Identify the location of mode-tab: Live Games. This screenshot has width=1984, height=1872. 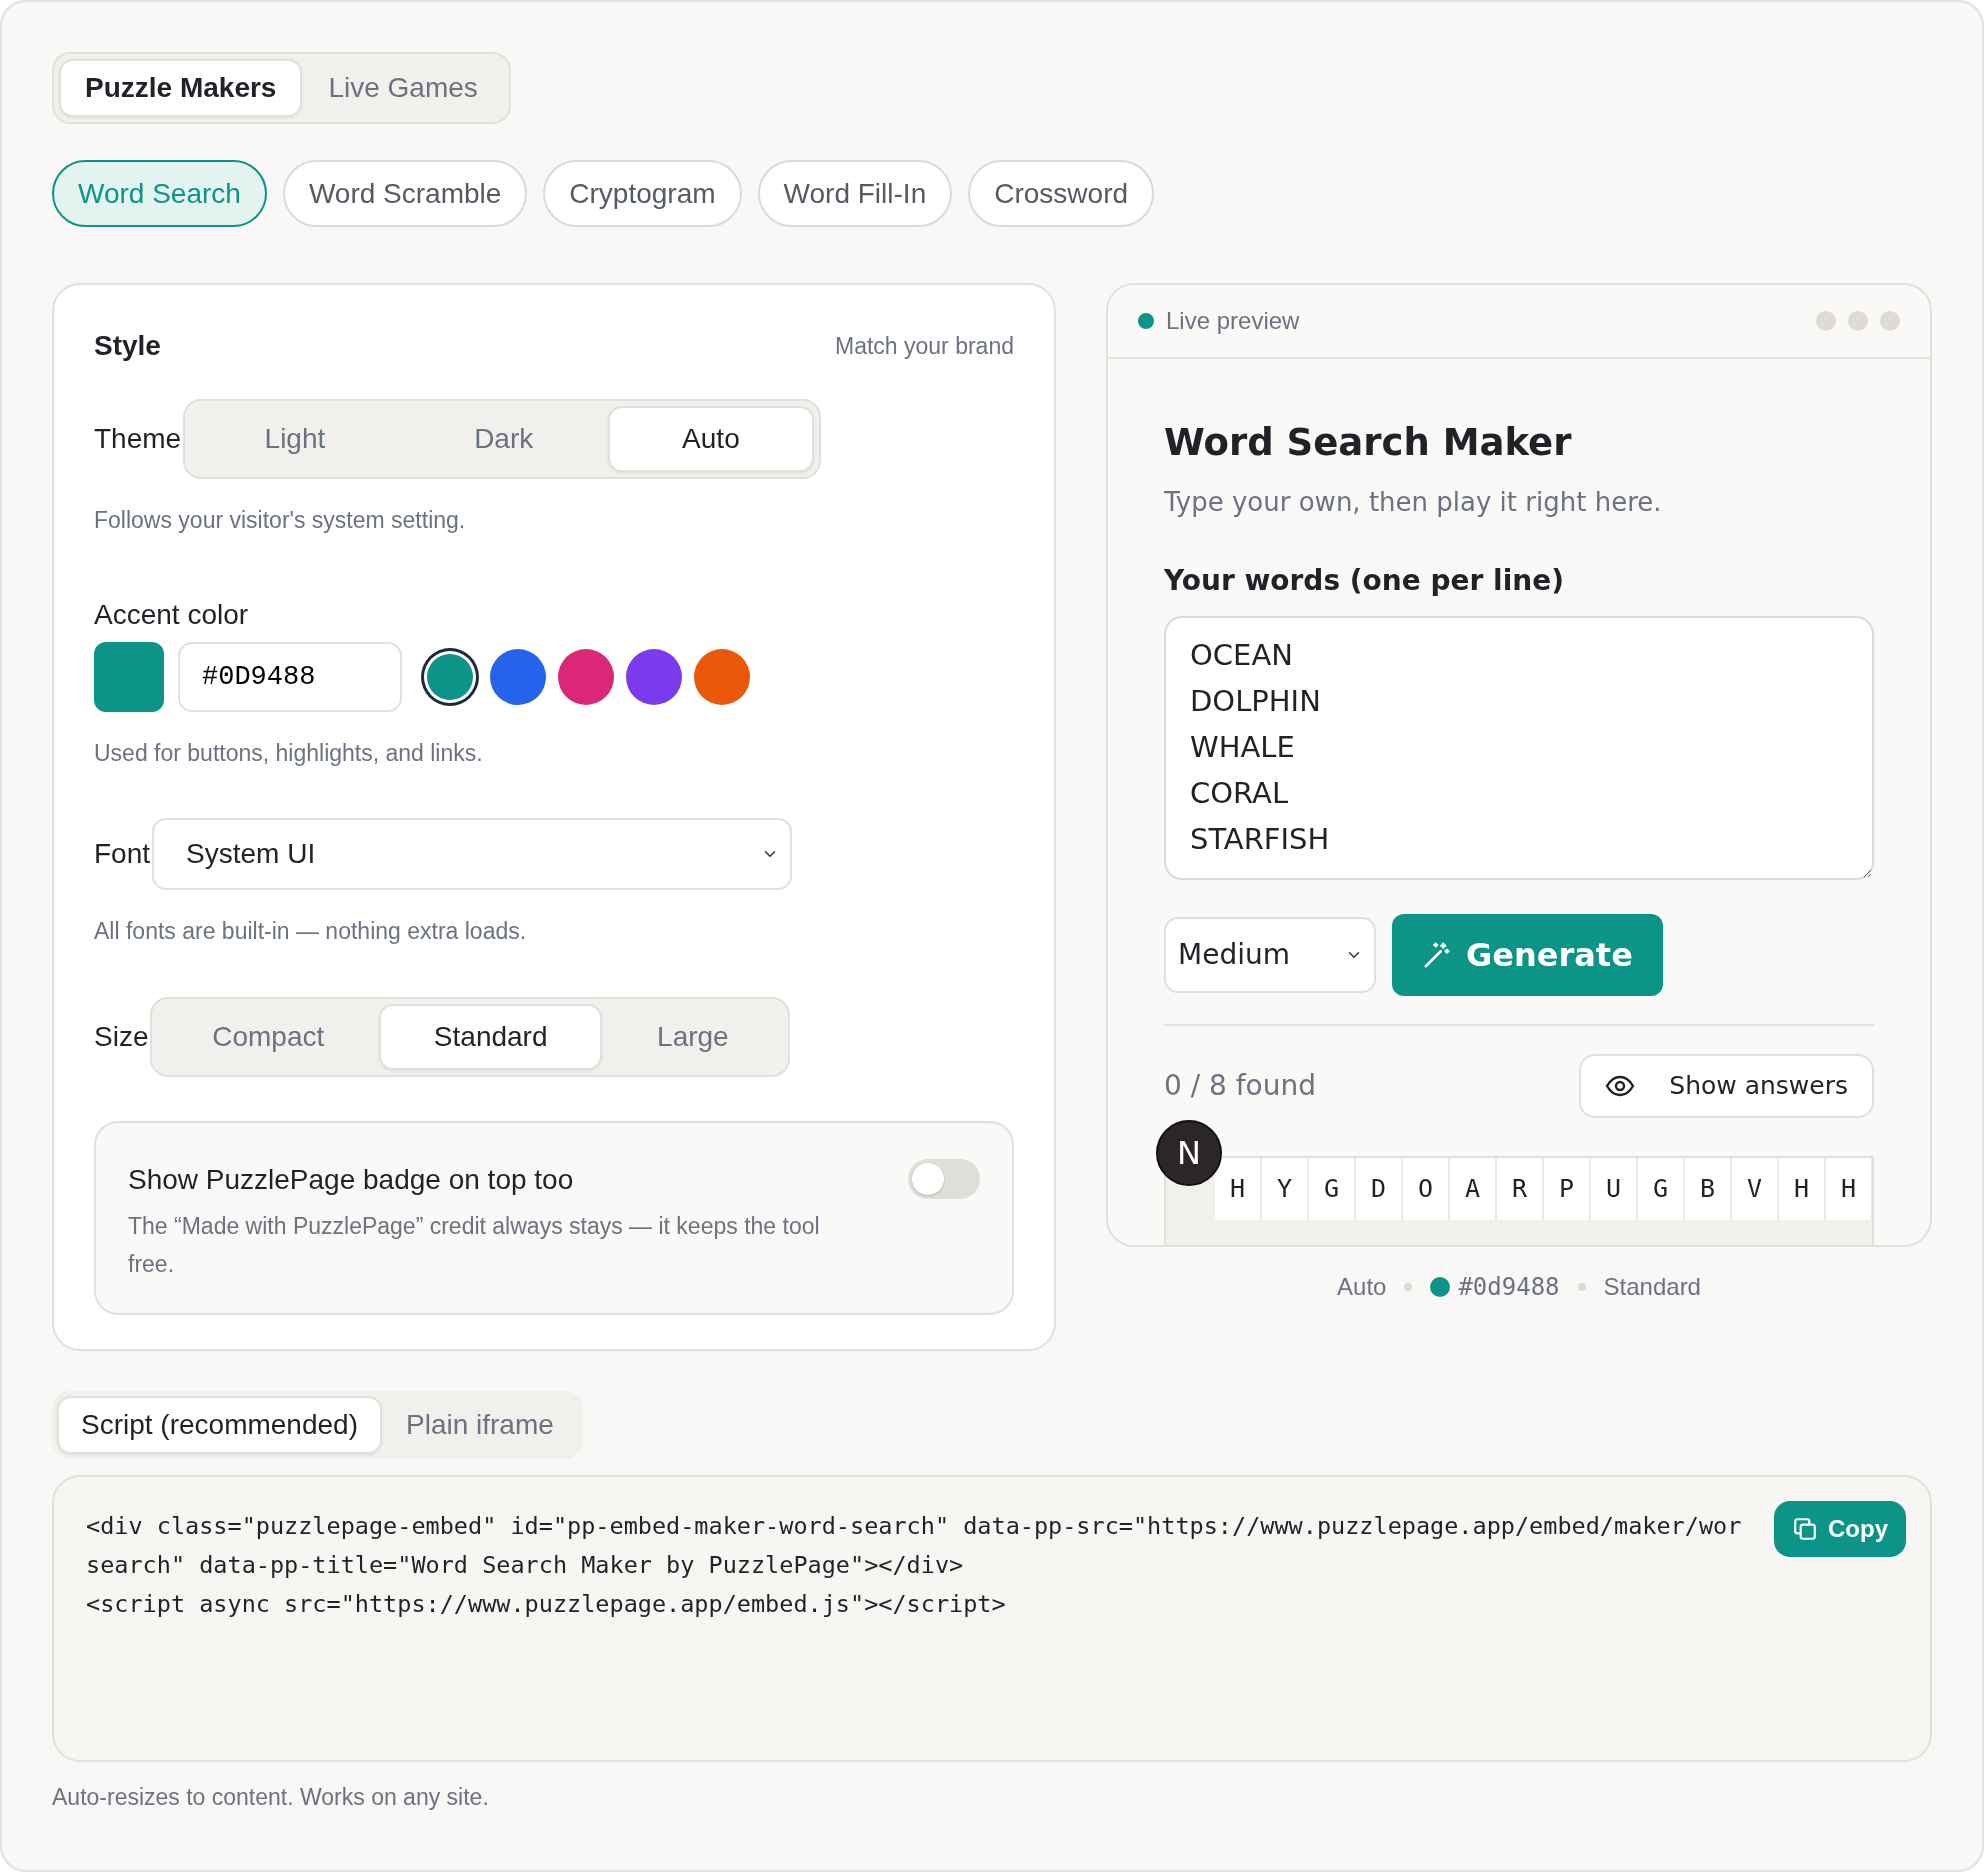
(403, 88).